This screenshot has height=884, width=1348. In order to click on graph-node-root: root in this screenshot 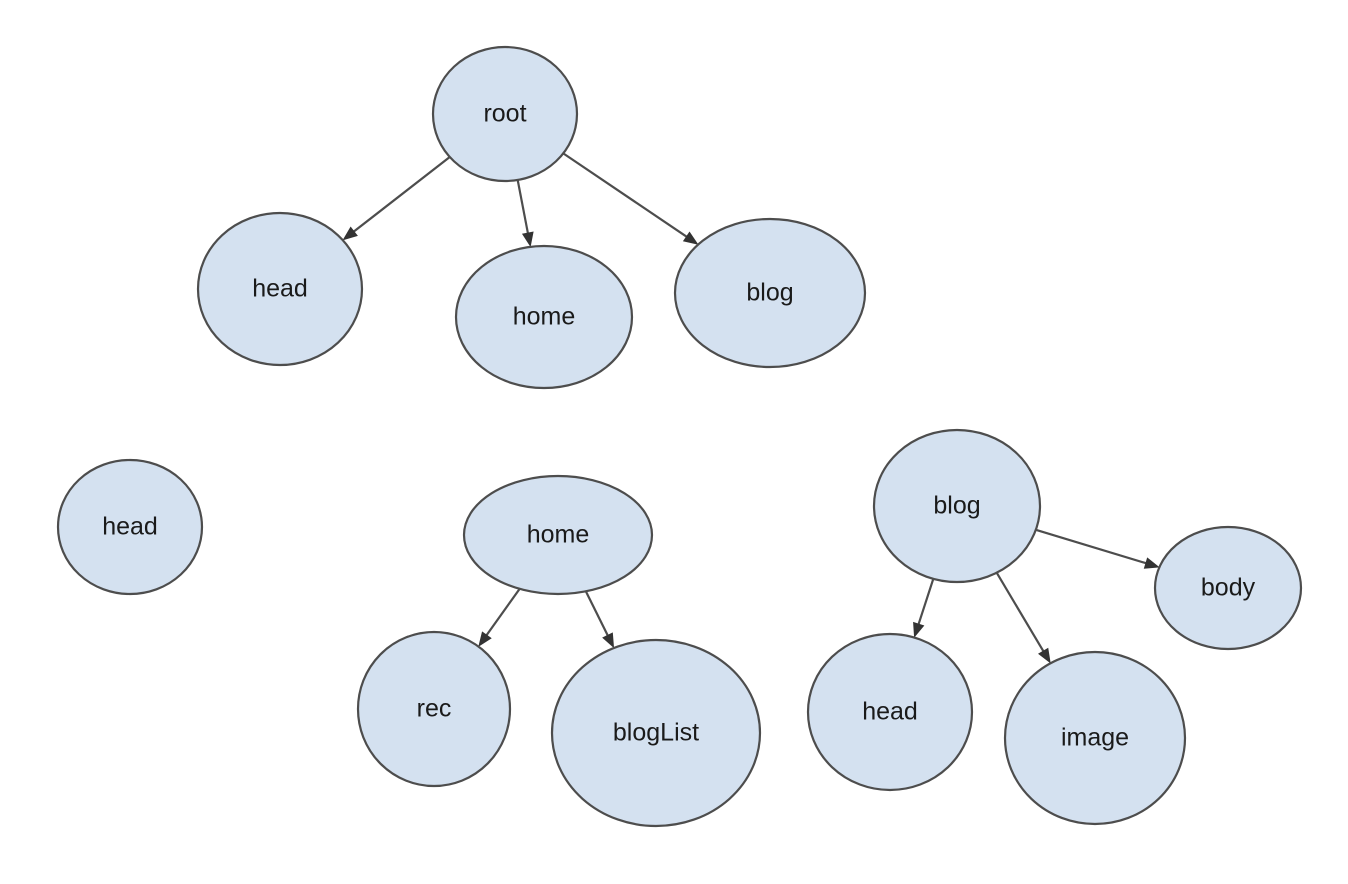, I will do `click(505, 114)`.